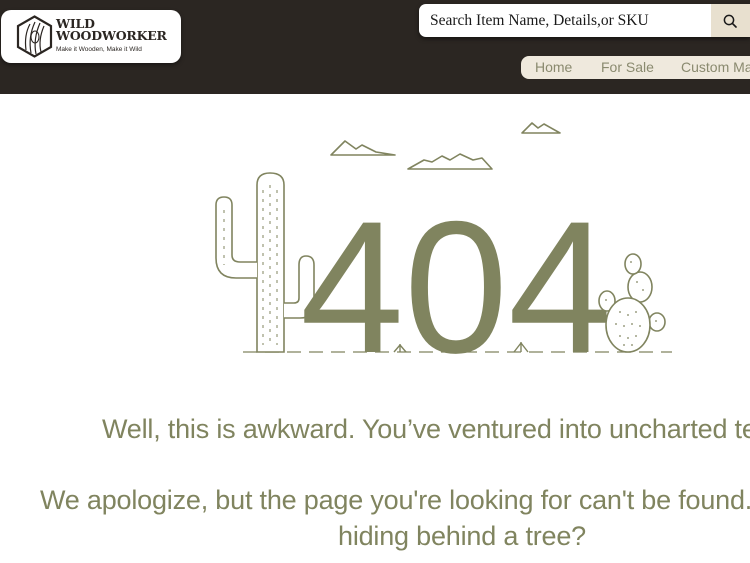 The image size is (750, 563). I want to click on search-box, so click(584, 20).